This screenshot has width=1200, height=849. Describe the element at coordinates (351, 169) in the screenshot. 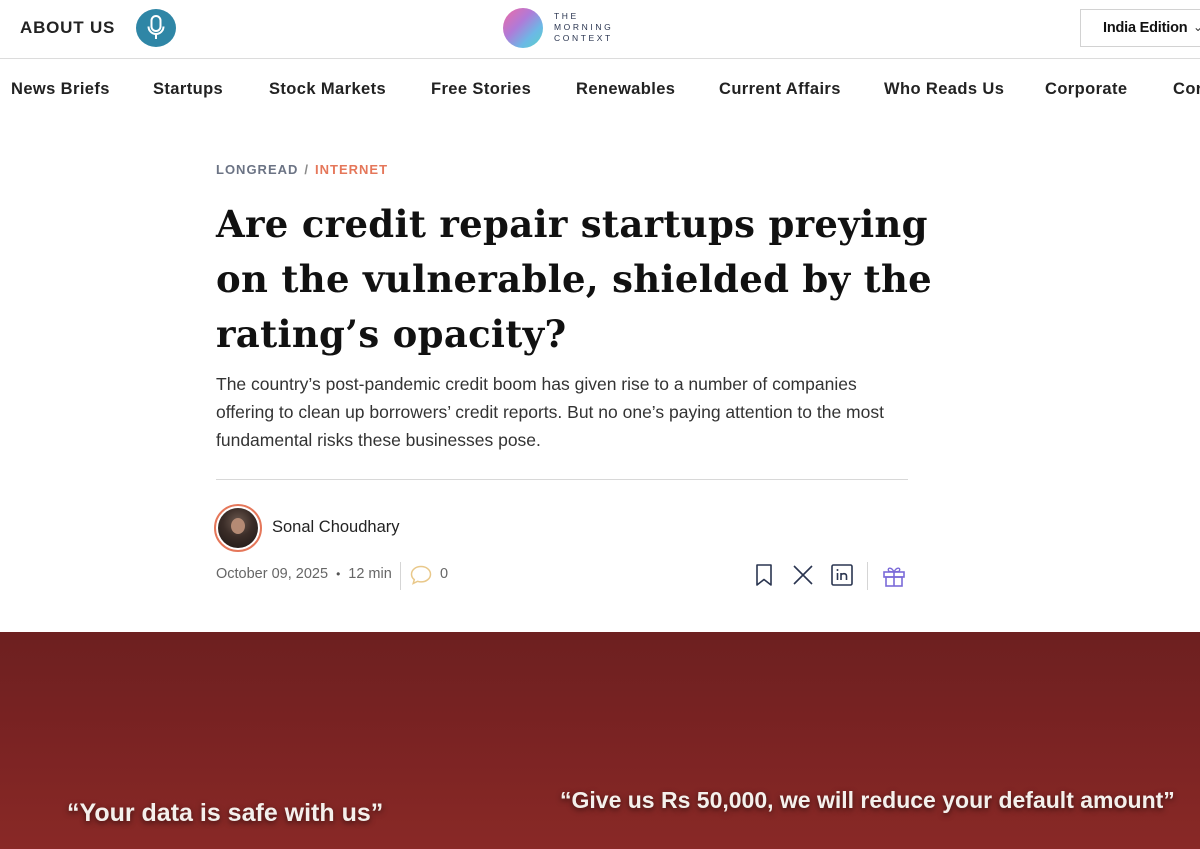

I see `breadcrumb-topic: INTERNET` at that location.